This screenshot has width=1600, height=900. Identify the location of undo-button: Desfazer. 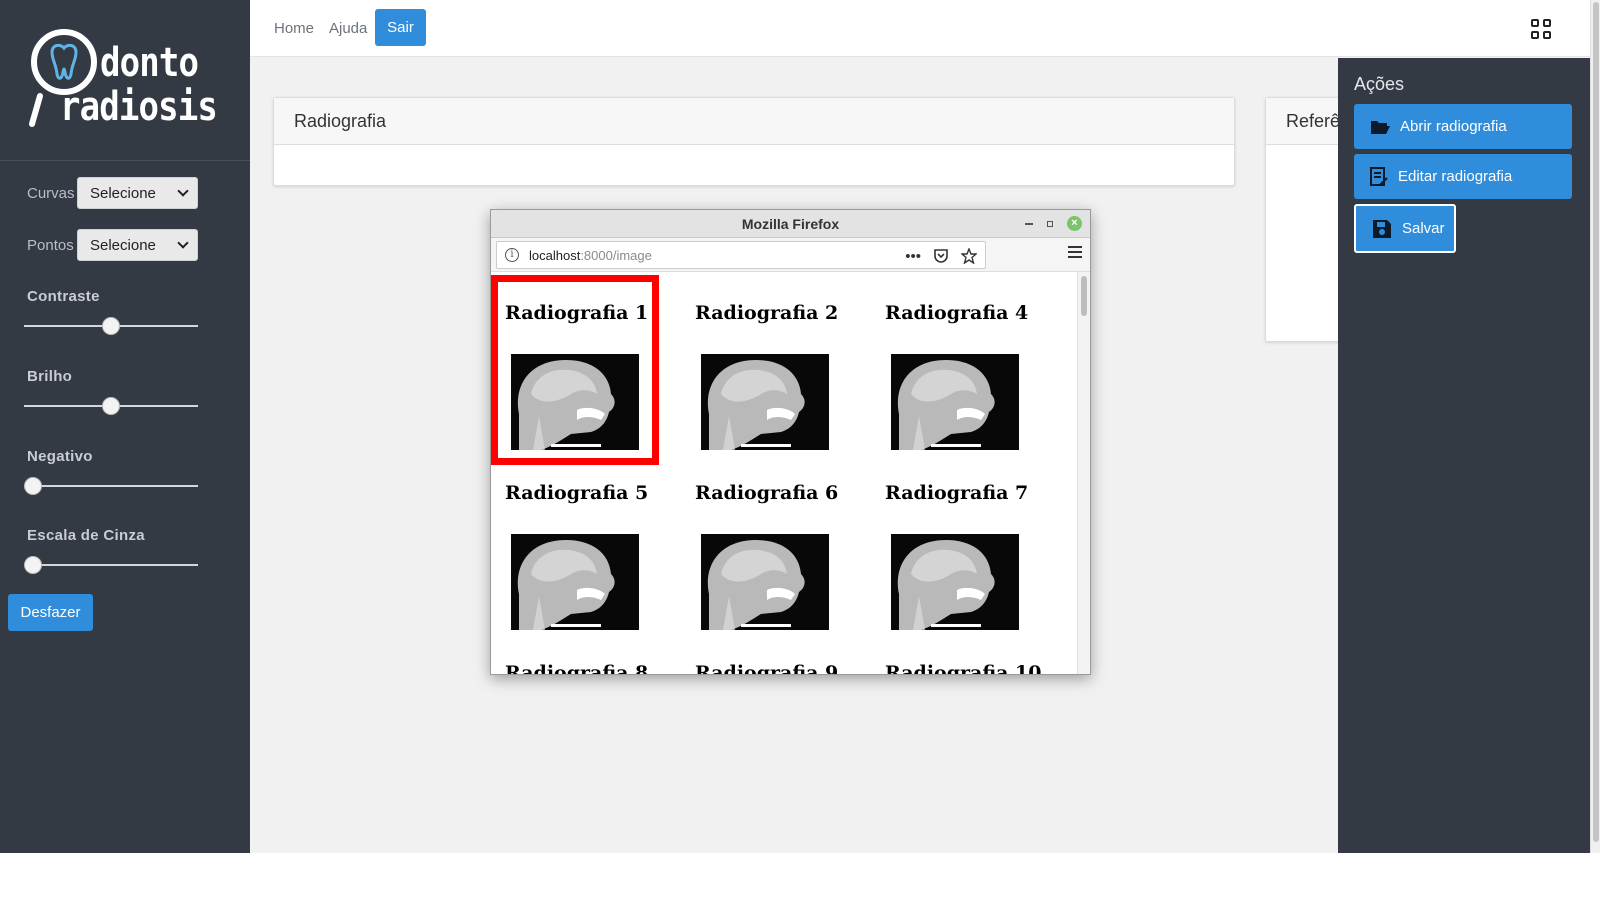
(50, 612).